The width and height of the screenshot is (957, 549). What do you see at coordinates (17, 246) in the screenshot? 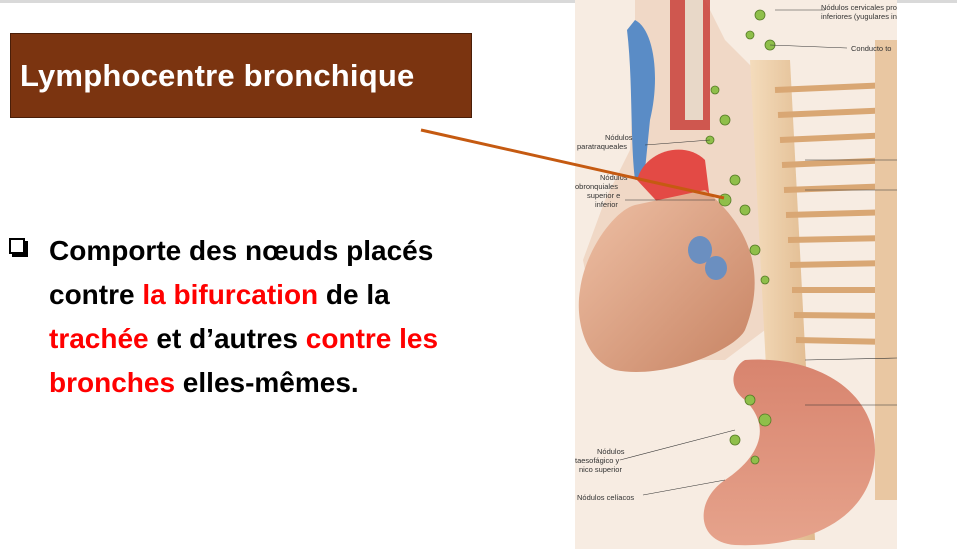
I see `checkbox-square-icon` at bounding box center [17, 246].